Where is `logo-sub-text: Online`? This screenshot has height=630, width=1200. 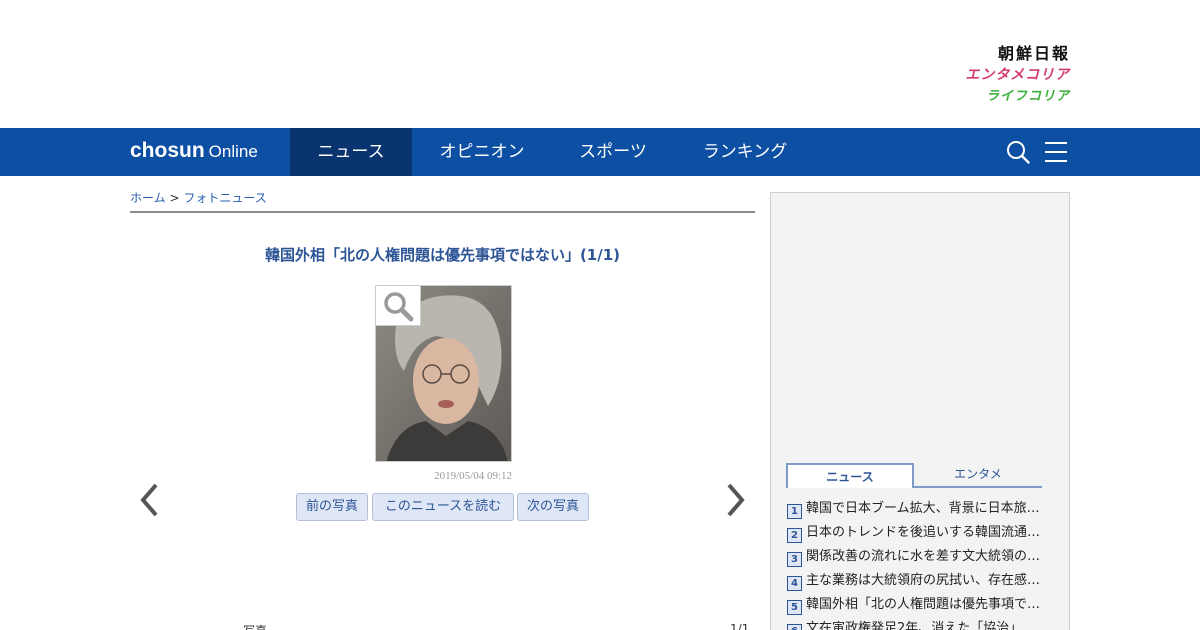 logo-sub-text: Online is located at coordinates (233, 151).